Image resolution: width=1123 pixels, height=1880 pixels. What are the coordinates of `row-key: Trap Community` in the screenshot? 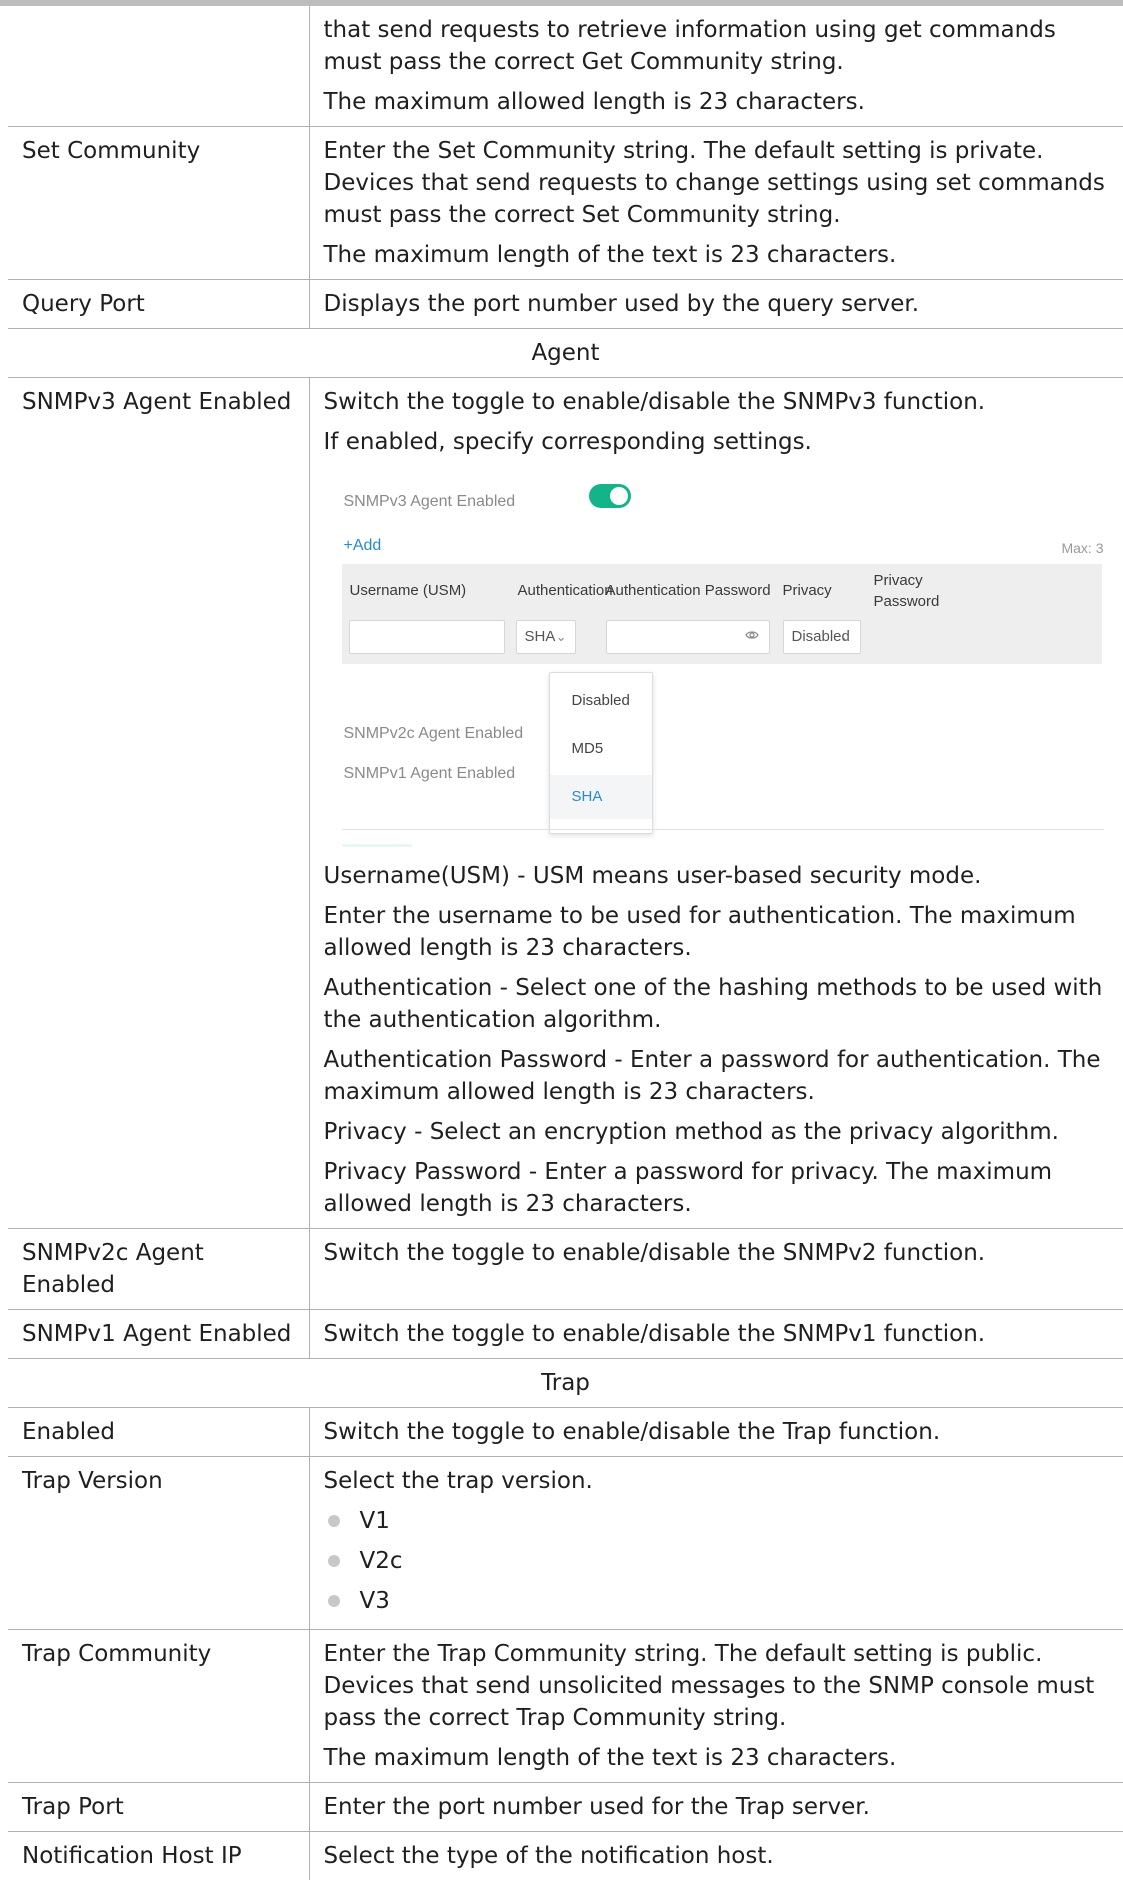 It's located at (158, 1706).